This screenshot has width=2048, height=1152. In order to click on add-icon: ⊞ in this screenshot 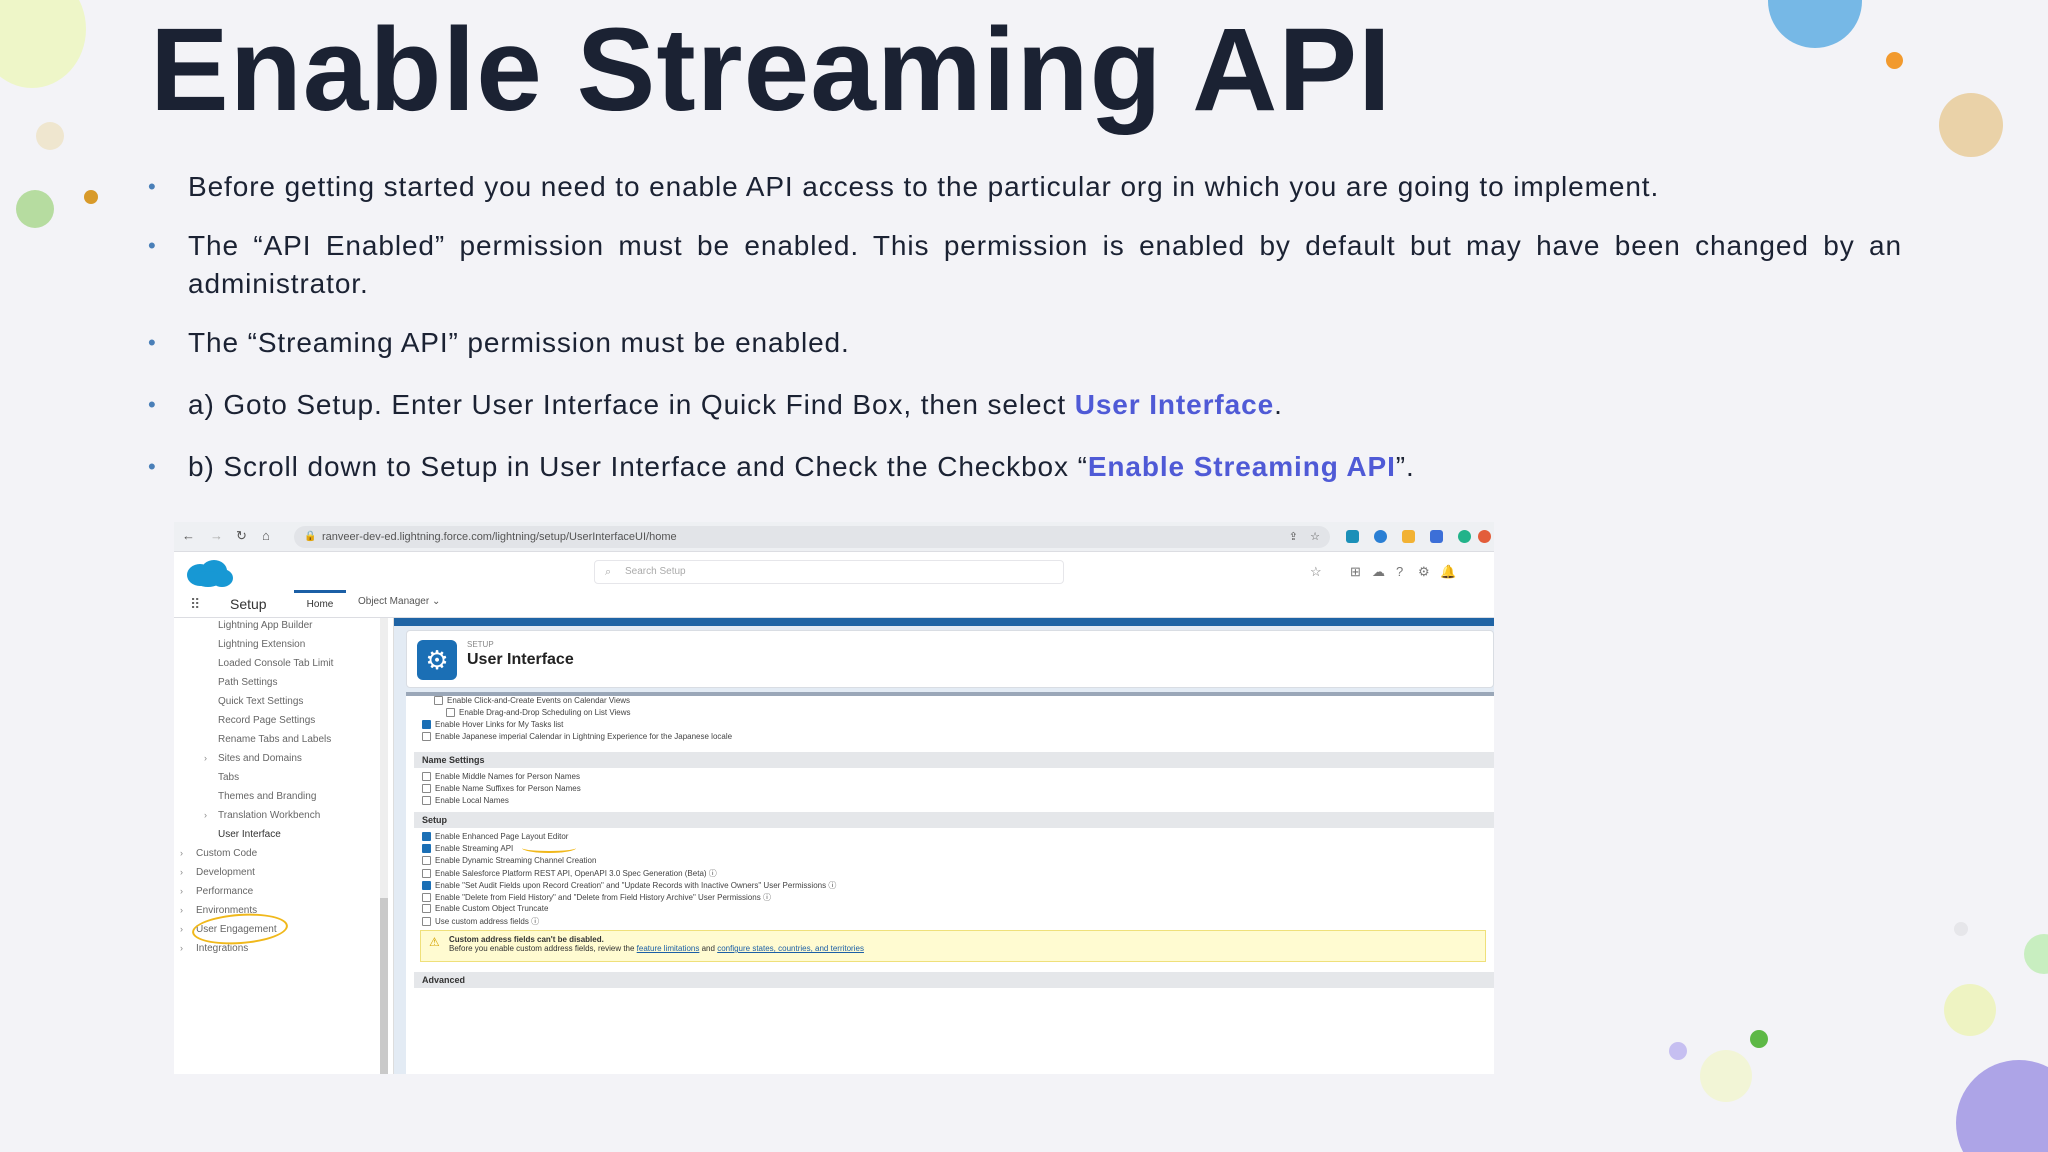, I will do `click(1355, 572)`.